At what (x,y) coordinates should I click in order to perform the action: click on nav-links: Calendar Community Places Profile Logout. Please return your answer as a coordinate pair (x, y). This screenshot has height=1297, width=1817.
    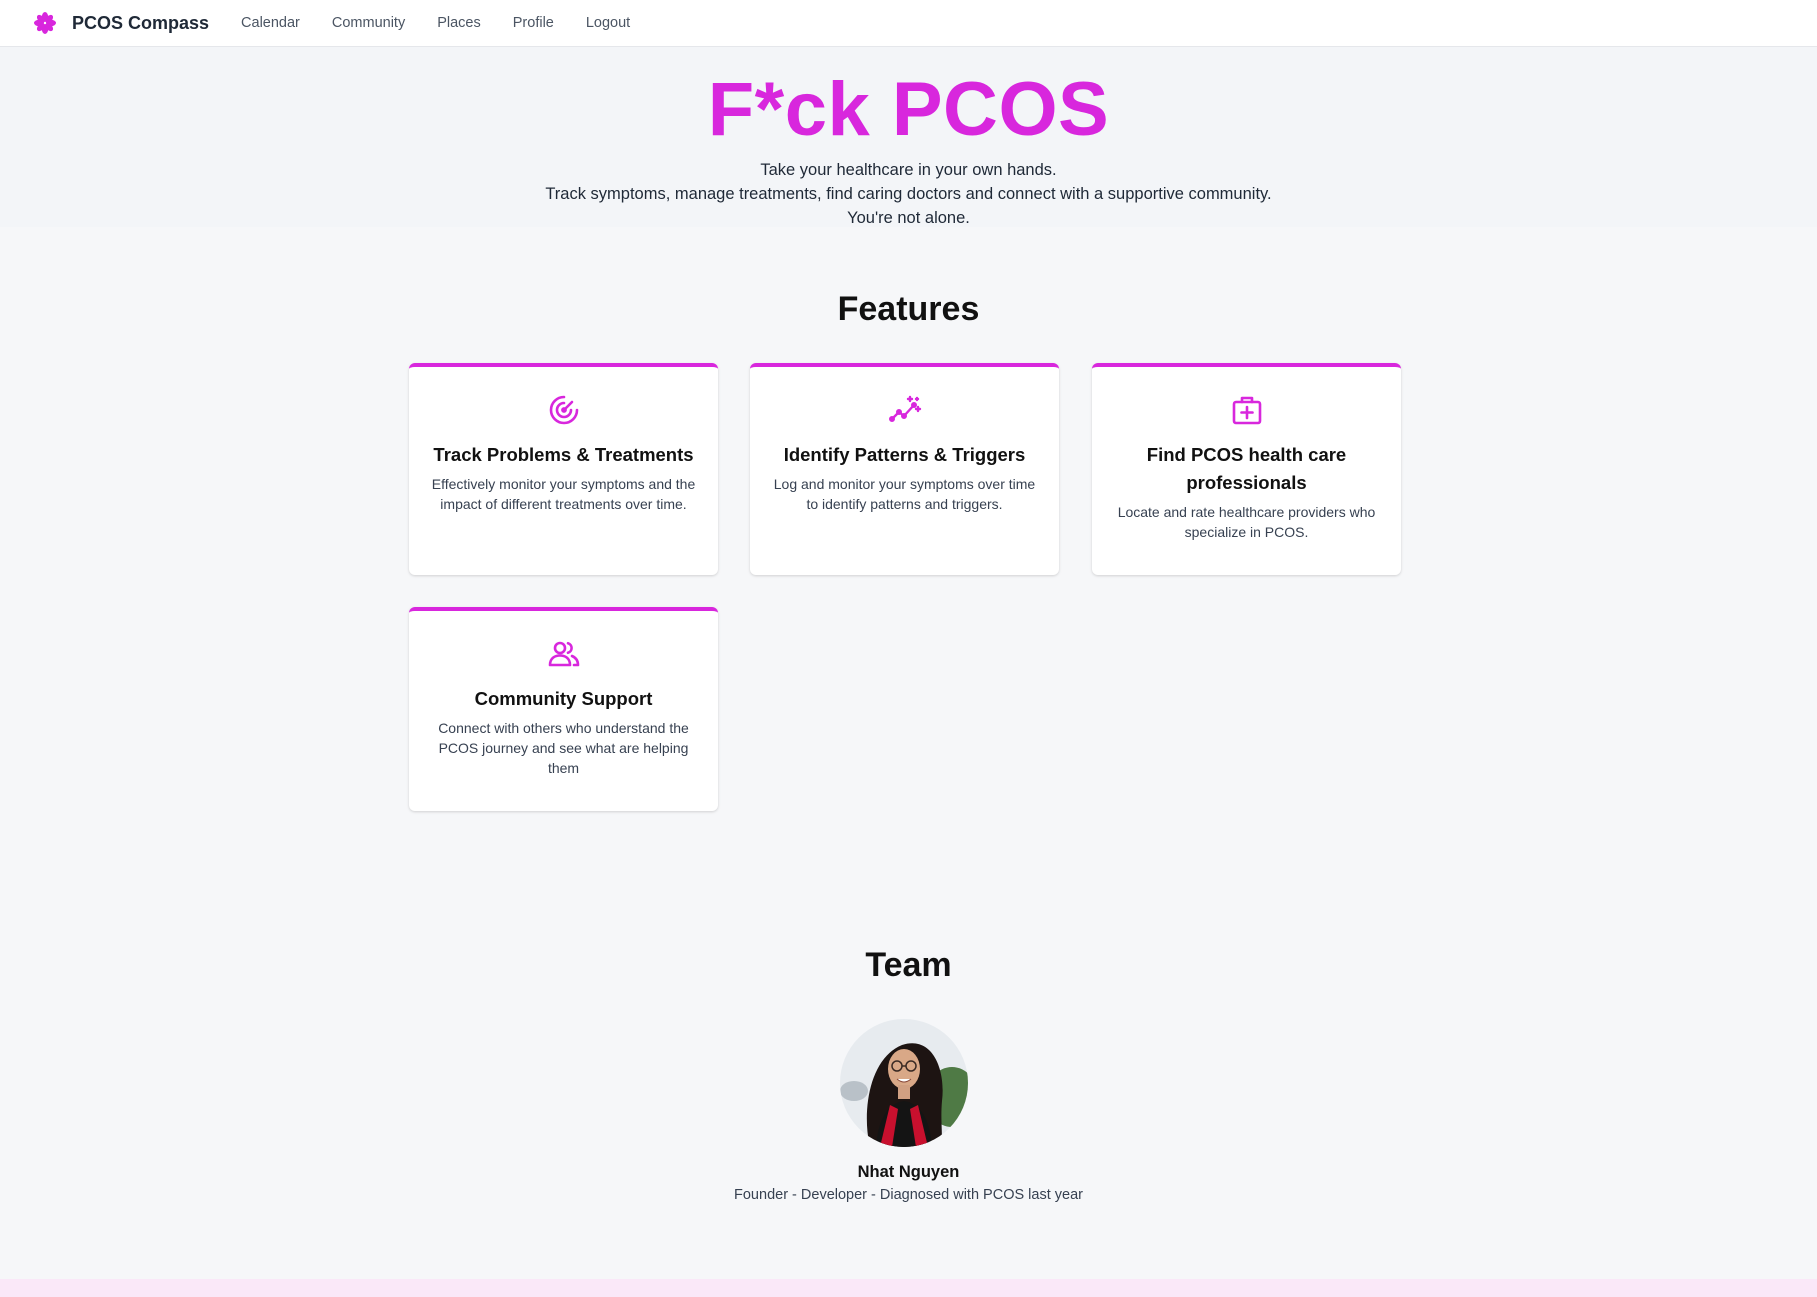
    Looking at the image, I should click on (451, 23).